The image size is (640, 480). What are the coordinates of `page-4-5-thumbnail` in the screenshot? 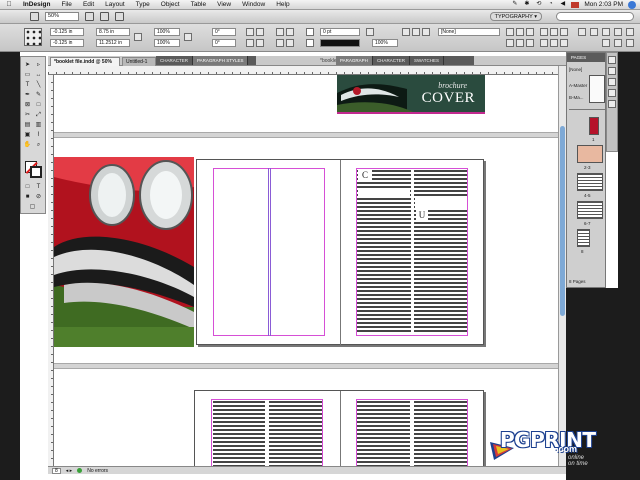 It's located at (590, 182).